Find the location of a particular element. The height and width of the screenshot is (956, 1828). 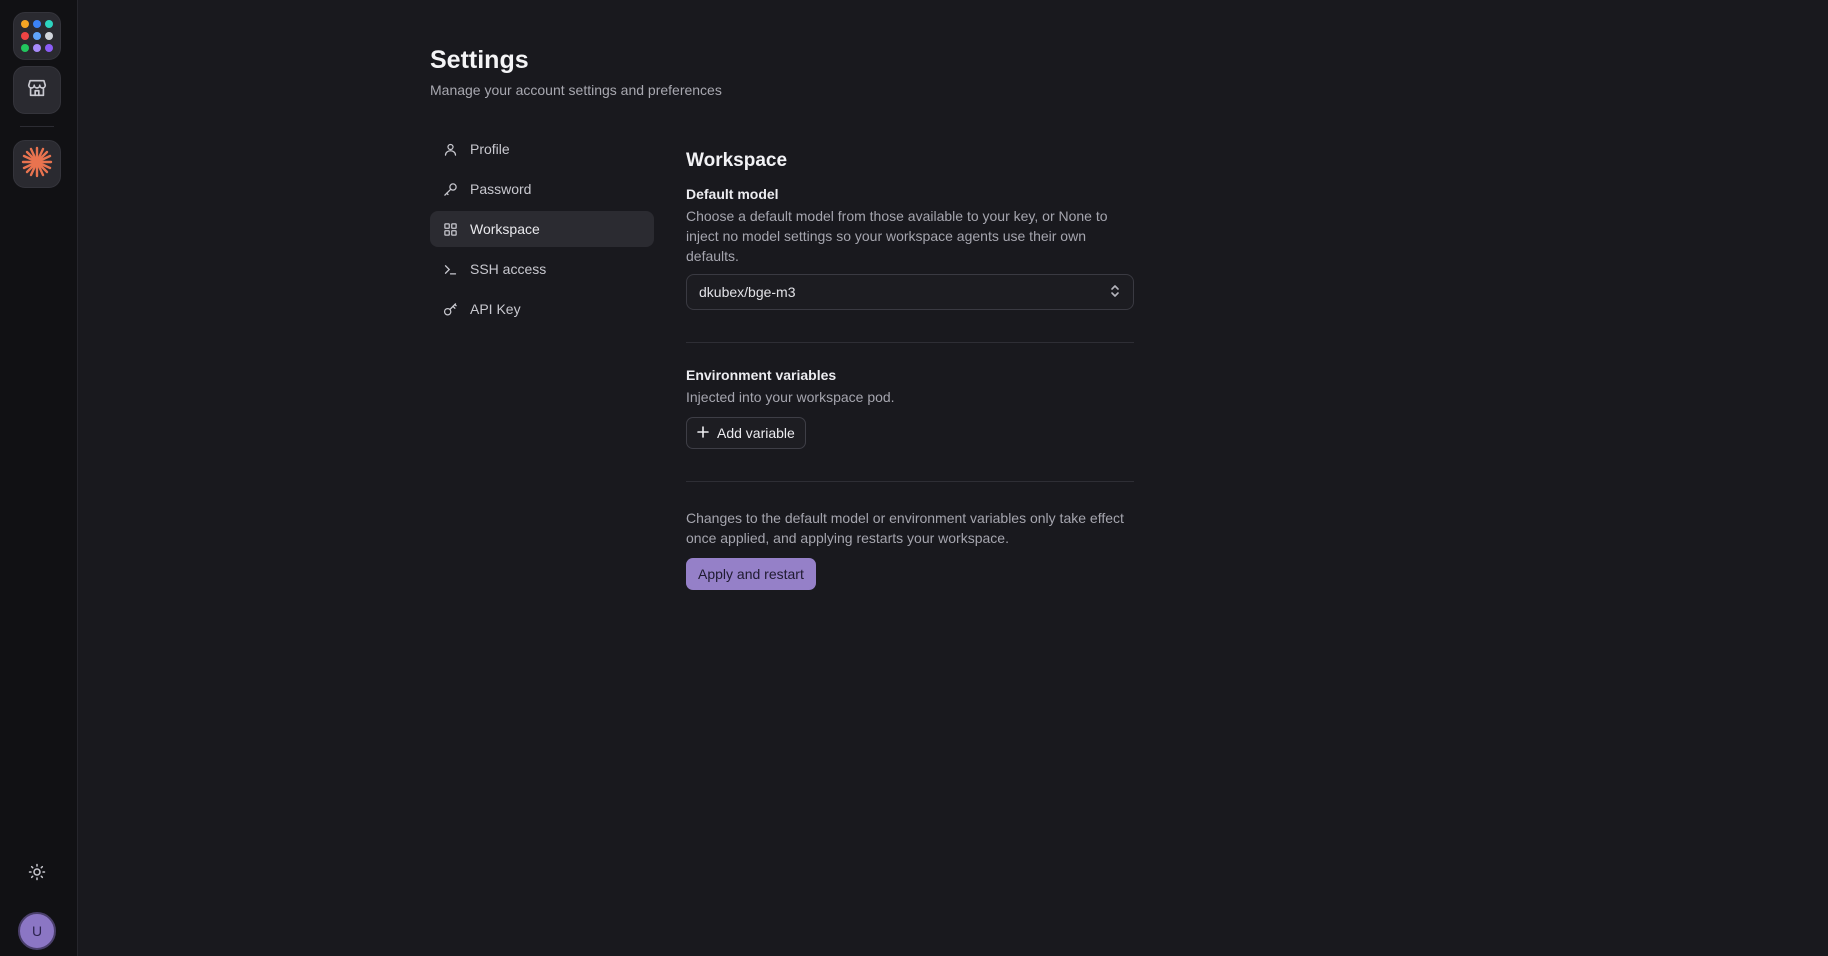

apps-grid-icon is located at coordinates (37, 36).